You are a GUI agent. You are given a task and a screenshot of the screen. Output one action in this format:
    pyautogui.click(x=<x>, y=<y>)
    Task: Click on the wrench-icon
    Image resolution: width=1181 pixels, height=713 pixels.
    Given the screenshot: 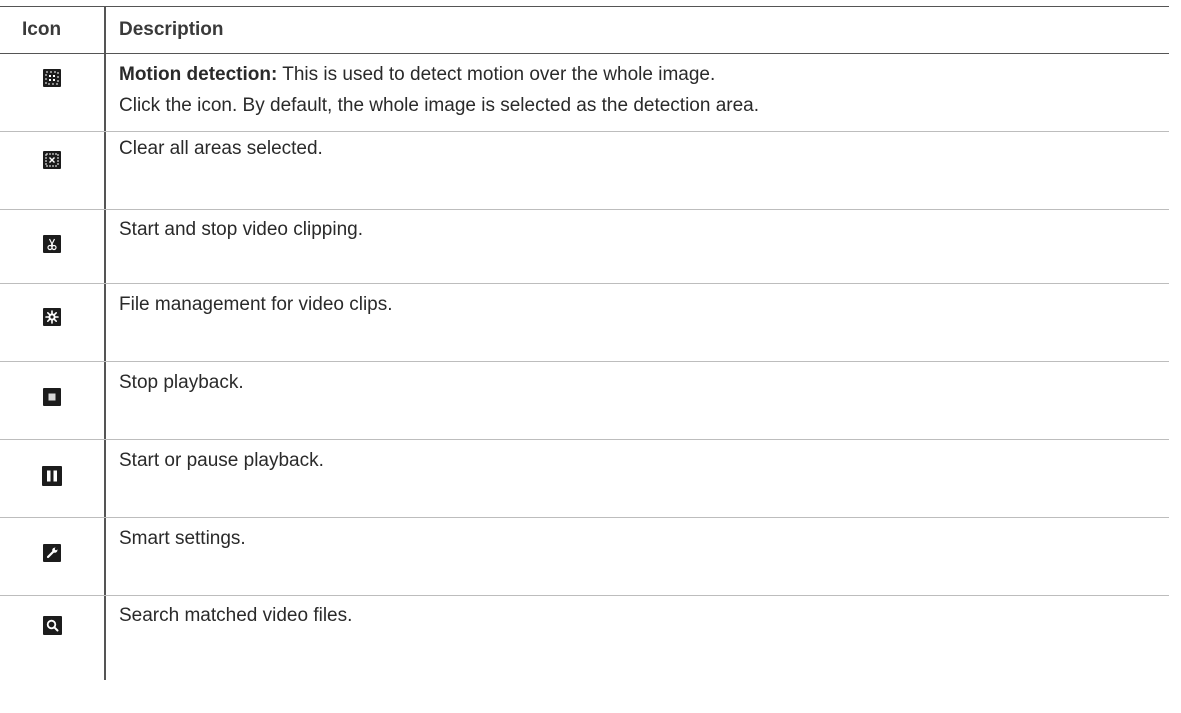 What is the action you would take?
    pyautogui.click(x=52, y=553)
    